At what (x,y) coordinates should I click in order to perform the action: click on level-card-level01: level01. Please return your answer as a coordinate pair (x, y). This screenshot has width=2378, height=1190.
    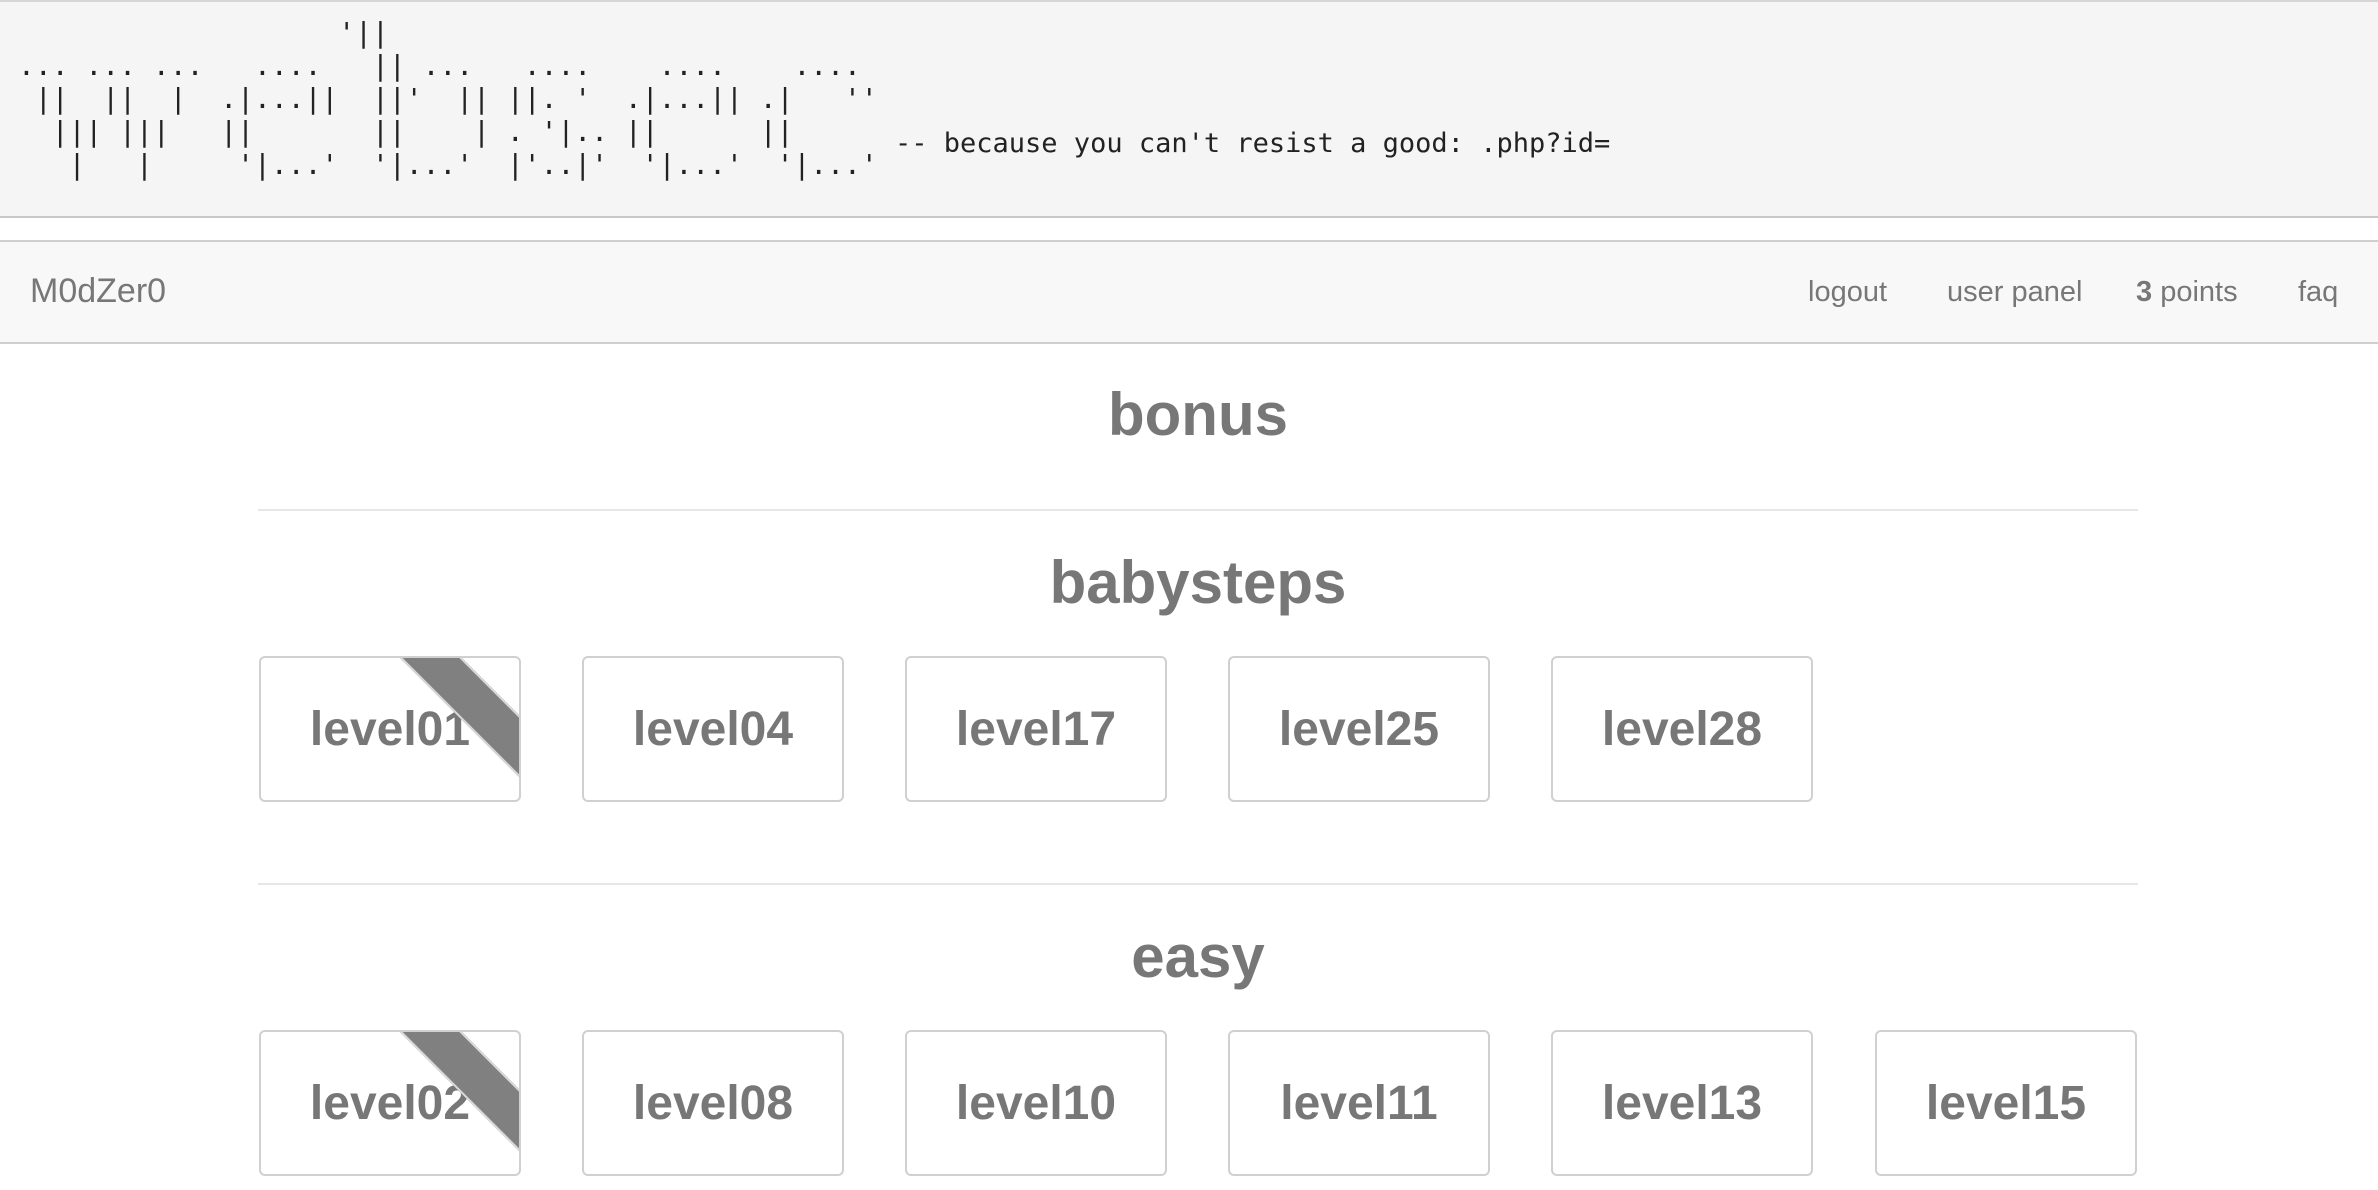
    Looking at the image, I should click on (390, 729).